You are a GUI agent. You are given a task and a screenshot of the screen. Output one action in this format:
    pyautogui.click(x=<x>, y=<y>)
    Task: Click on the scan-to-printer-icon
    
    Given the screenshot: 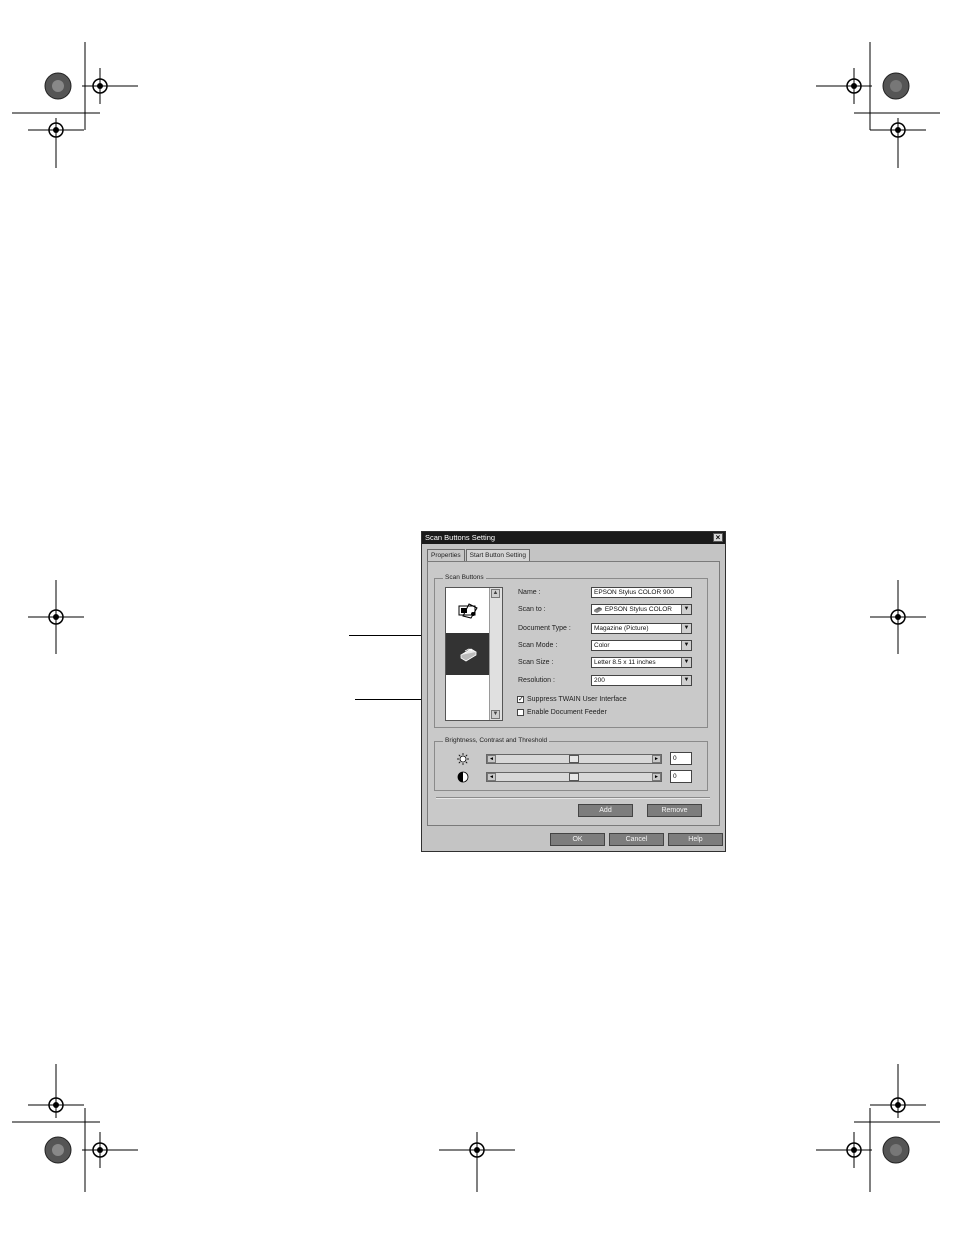 What is the action you would take?
    pyautogui.click(x=598, y=610)
    